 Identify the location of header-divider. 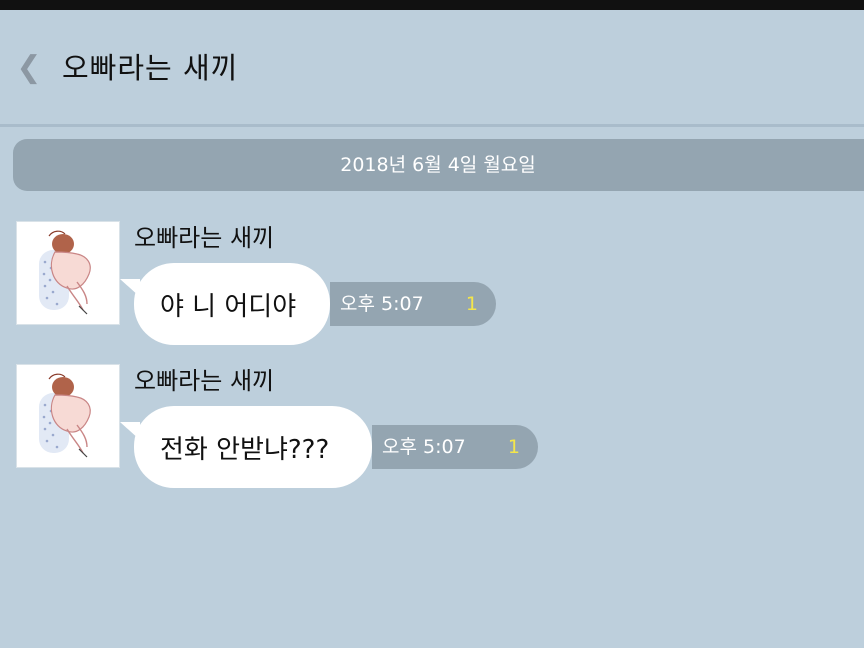
(432, 125).